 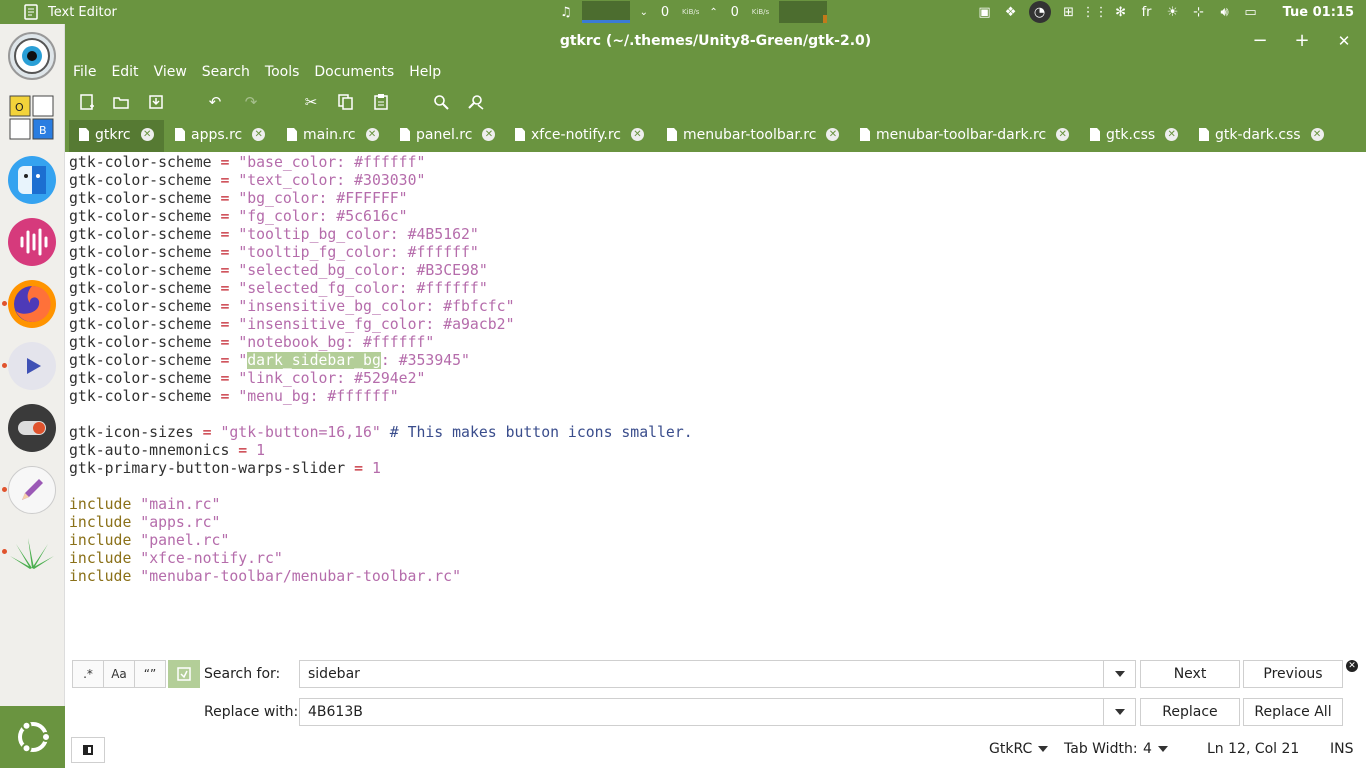 I want to click on svg-text: O, so click(x=19, y=107).